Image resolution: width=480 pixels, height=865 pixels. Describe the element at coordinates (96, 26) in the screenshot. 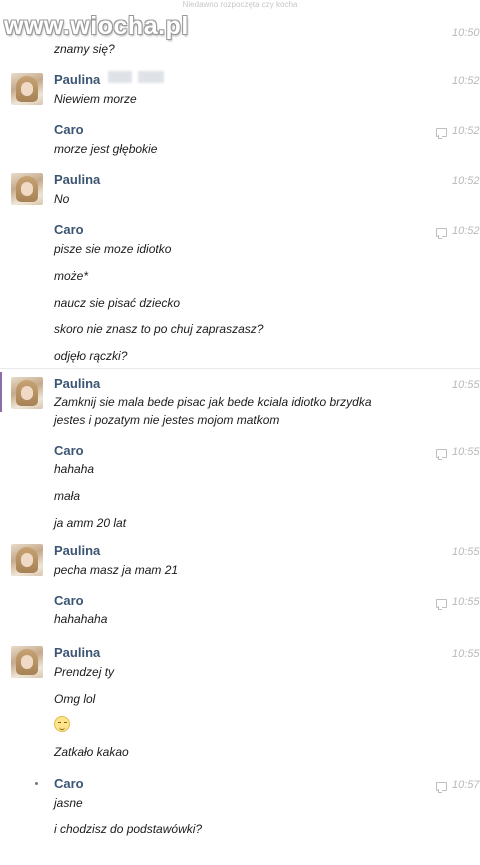

I see `watermark: www.wiocha.pl` at that location.